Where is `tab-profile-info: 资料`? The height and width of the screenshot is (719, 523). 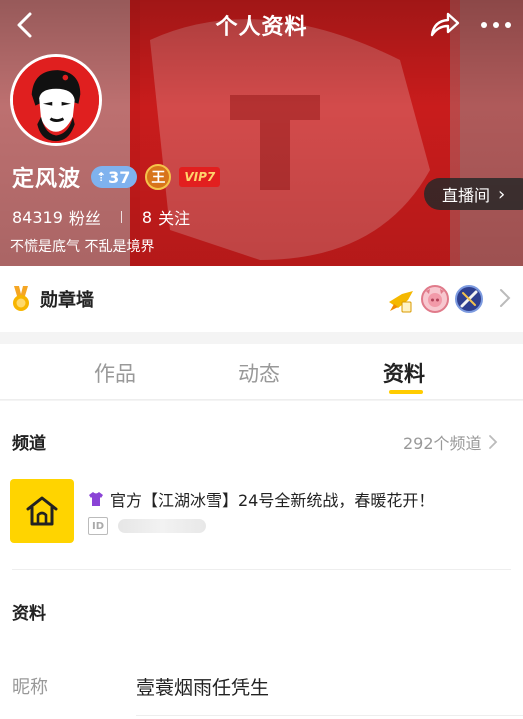 tab-profile-info: 资料 is located at coordinates (404, 373).